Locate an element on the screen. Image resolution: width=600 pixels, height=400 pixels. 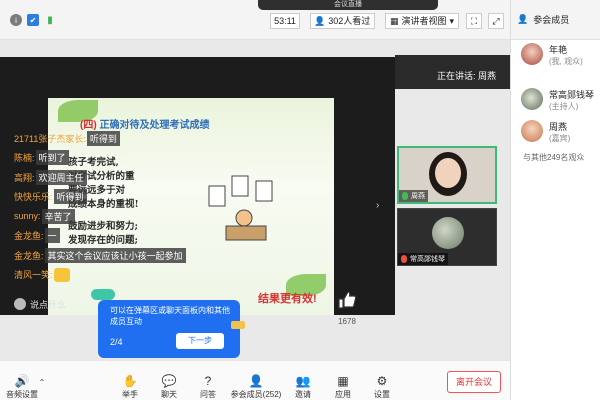
chat-message: 清风一笑: is located at coordinates (101, 274).